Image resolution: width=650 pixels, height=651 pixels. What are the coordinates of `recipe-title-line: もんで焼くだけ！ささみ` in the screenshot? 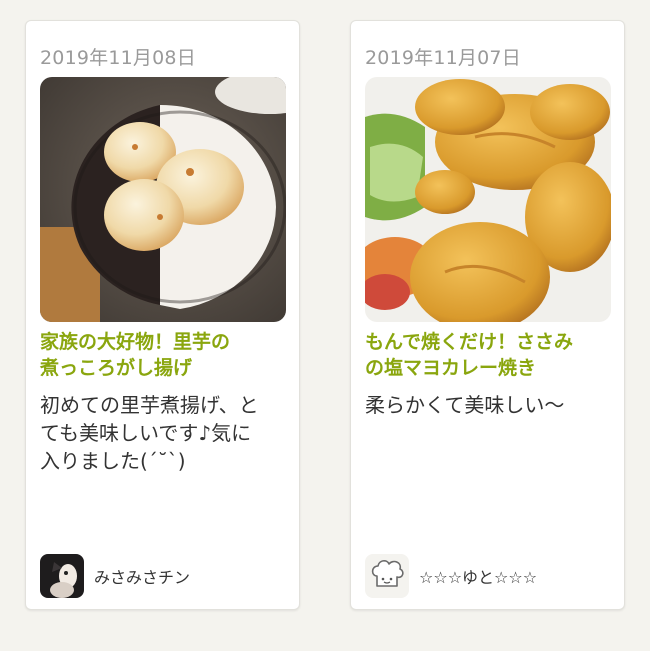 It's located at (469, 342).